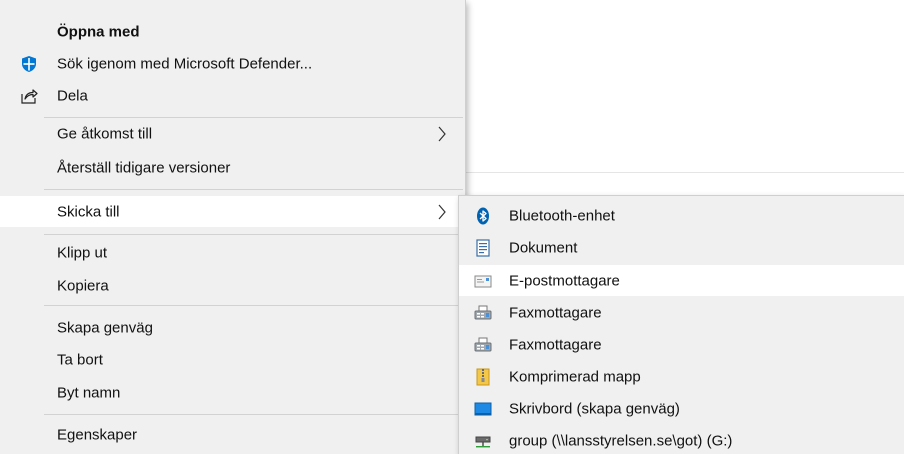 The image size is (904, 454). What do you see at coordinates (83, 286) in the screenshot?
I see `menu-item-label: Kopiera` at bounding box center [83, 286].